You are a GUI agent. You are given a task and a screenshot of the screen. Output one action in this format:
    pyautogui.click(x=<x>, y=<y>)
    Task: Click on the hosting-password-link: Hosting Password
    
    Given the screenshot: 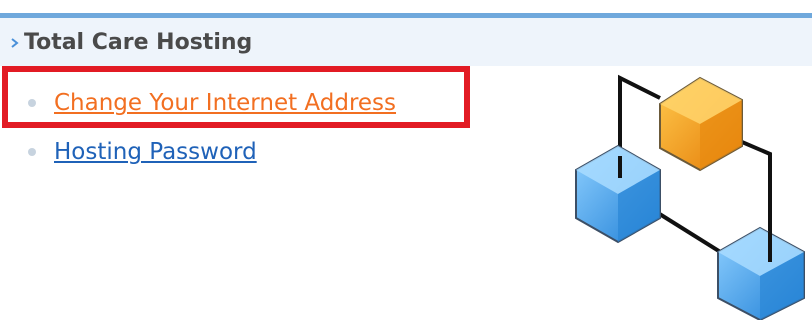 What is the action you would take?
    pyautogui.click(x=155, y=152)
    